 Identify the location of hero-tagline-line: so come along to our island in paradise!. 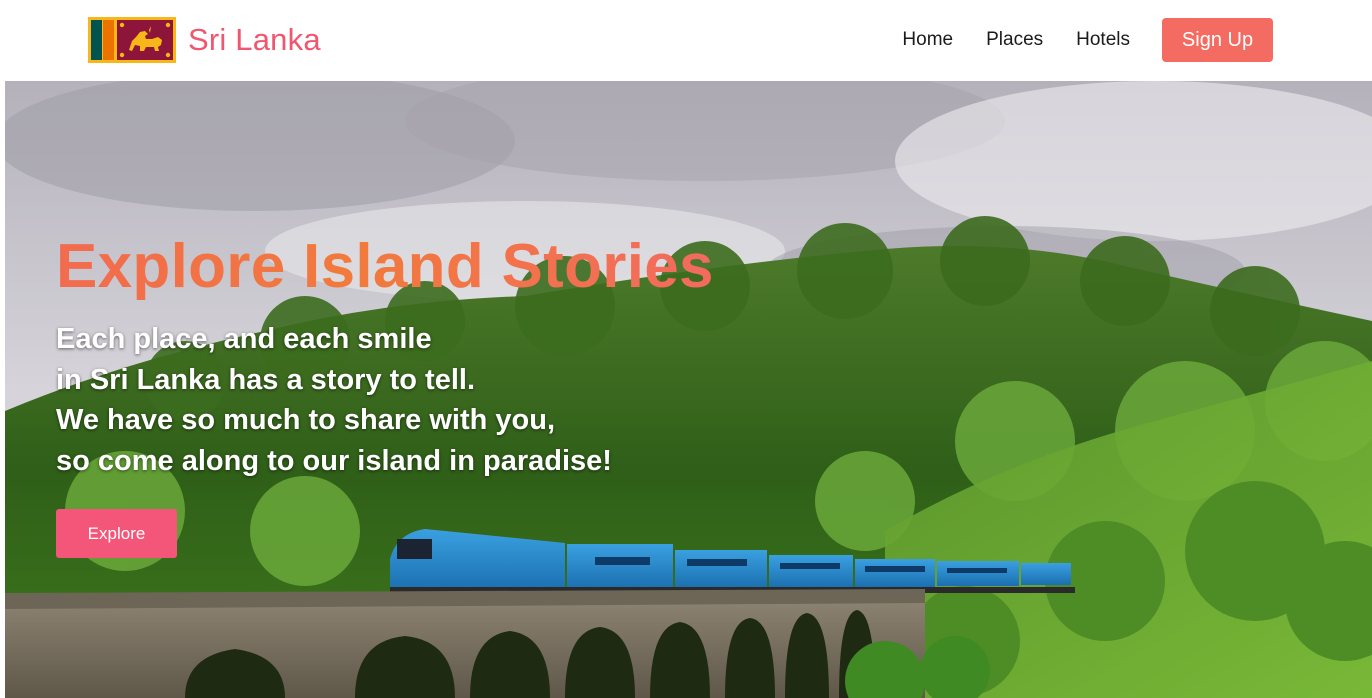
(334, 460).